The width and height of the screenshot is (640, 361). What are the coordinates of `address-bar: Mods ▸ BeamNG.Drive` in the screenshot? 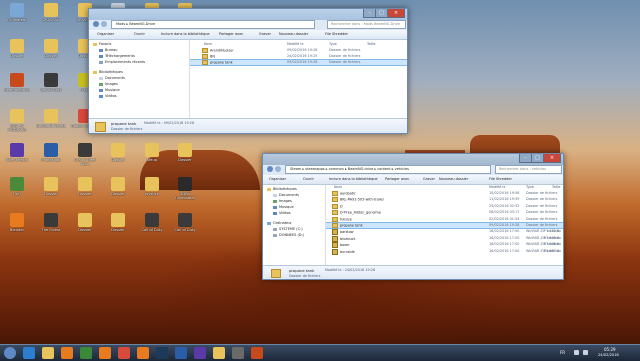 It's located at (213, 24).